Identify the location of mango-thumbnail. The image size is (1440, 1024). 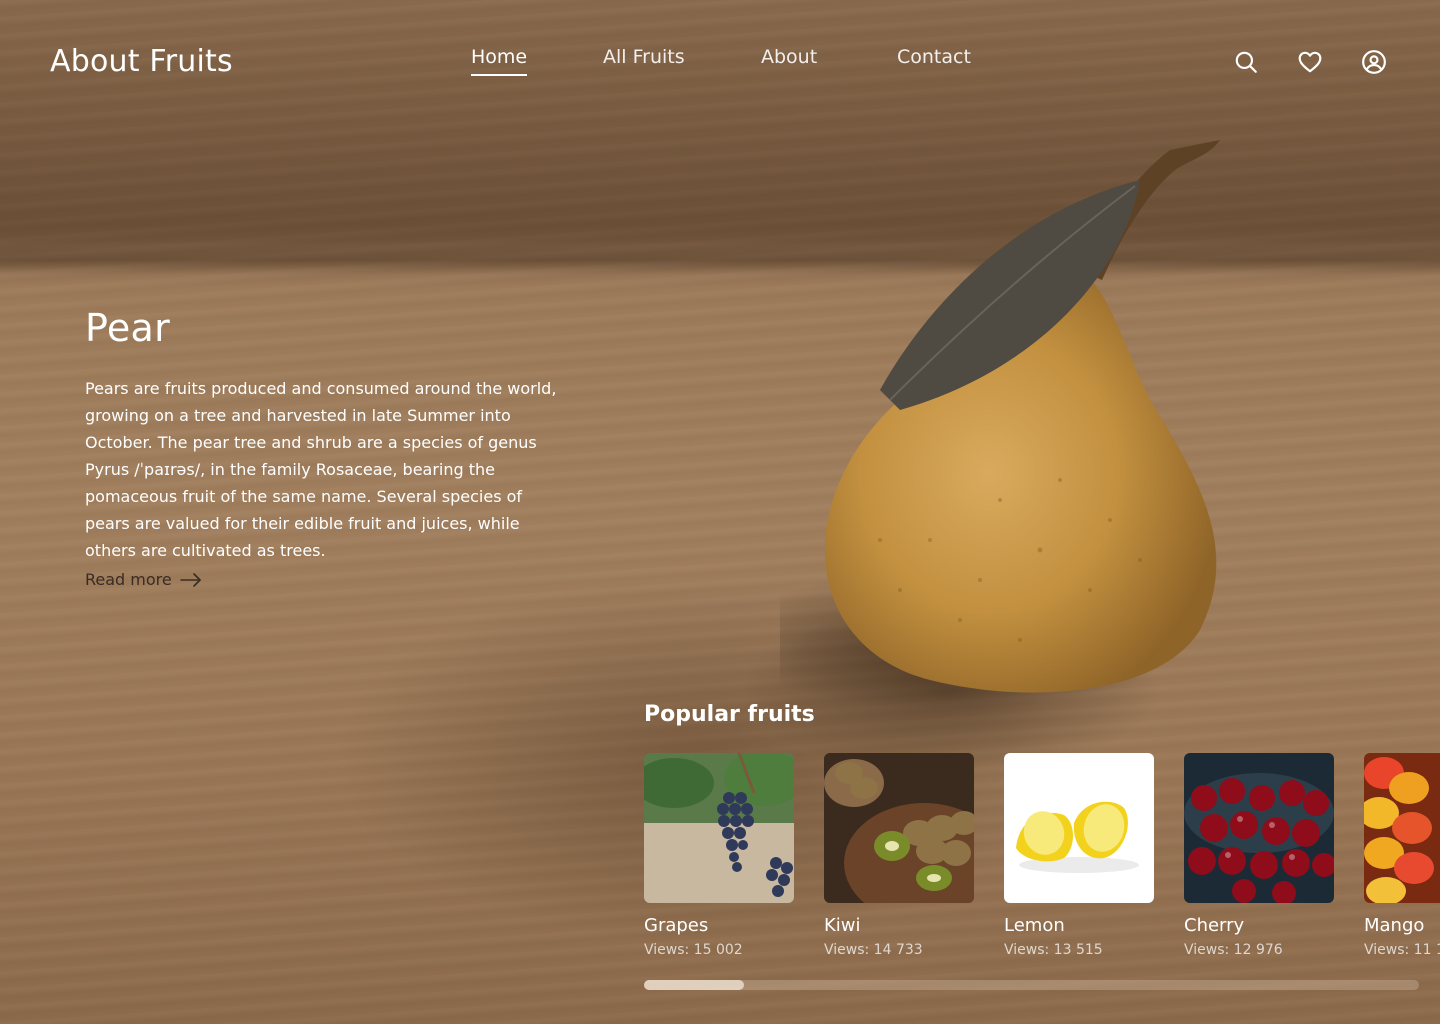
(1402, 828).